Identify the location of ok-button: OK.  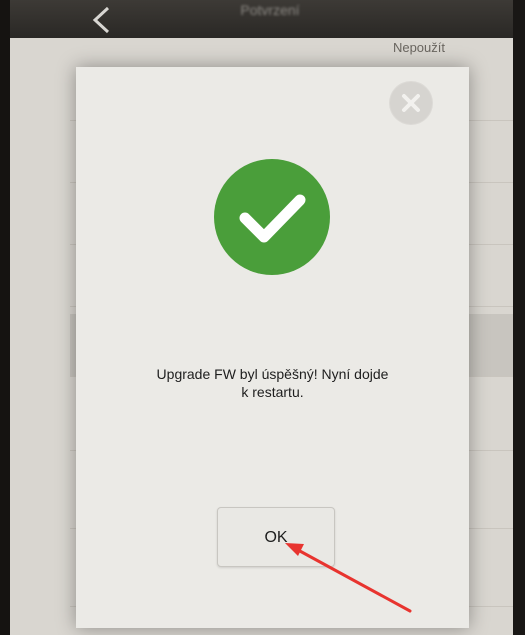
(276, 537).